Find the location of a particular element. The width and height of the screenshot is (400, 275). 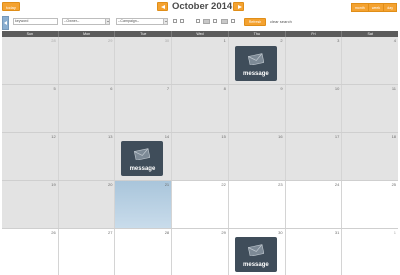

prev-month-button is located at coordinates (162, 6).